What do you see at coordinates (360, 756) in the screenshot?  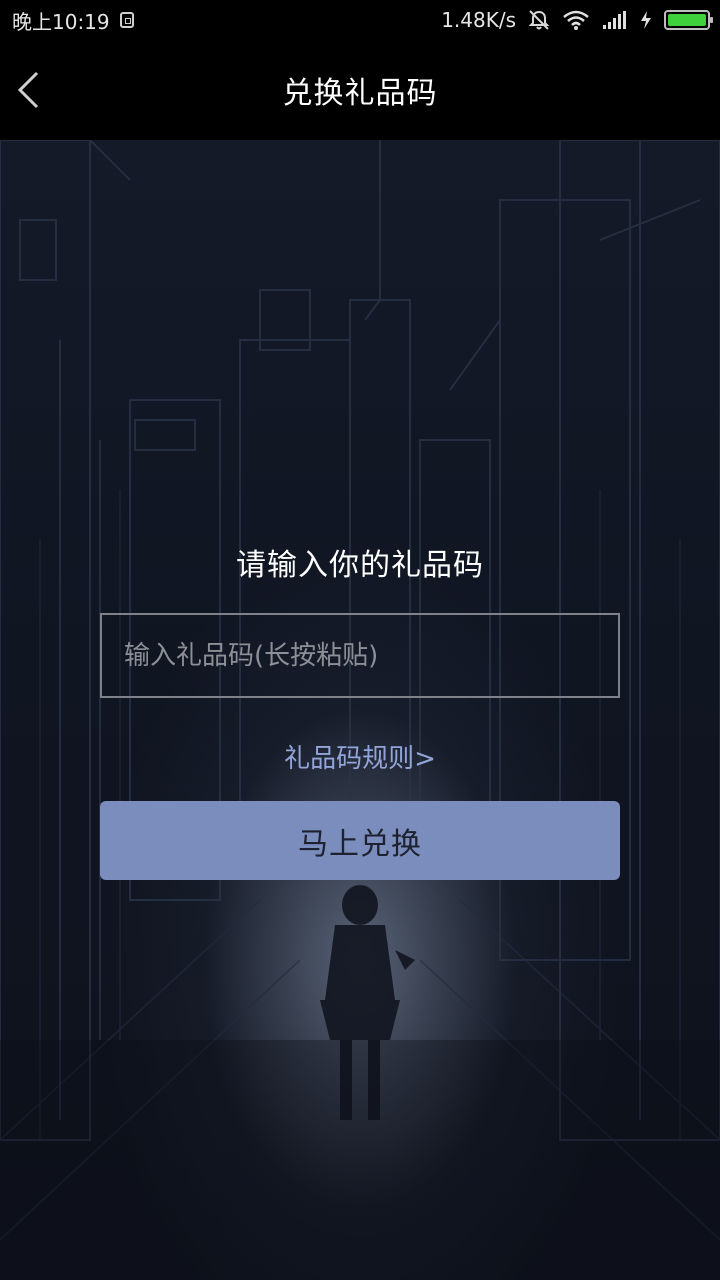 I see `gift-code-rules-link: 礼品码规则>` at bounding box center [360, 756].